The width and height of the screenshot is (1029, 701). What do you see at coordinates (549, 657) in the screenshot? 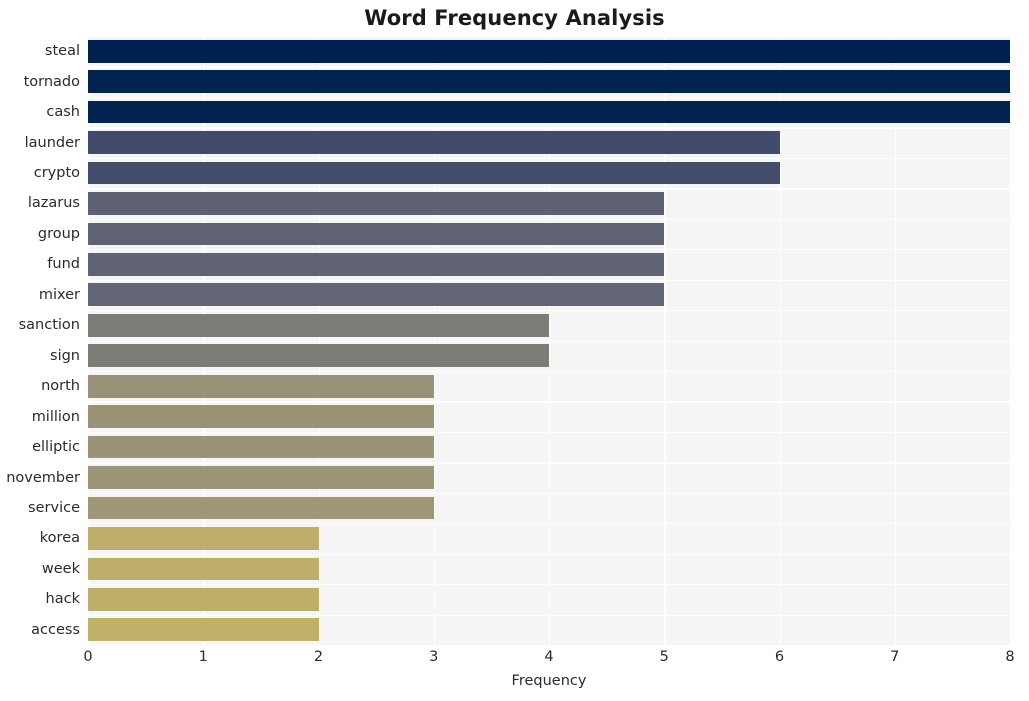
I see `x-axis-tick-label: 4` at bounding box center [549, 657].